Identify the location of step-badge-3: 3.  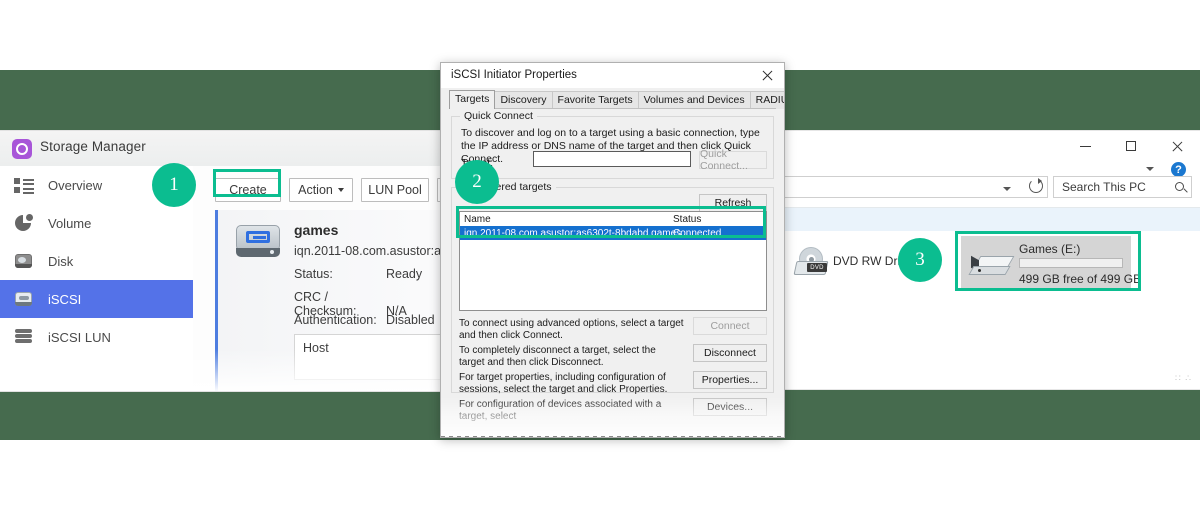
(920, 260).